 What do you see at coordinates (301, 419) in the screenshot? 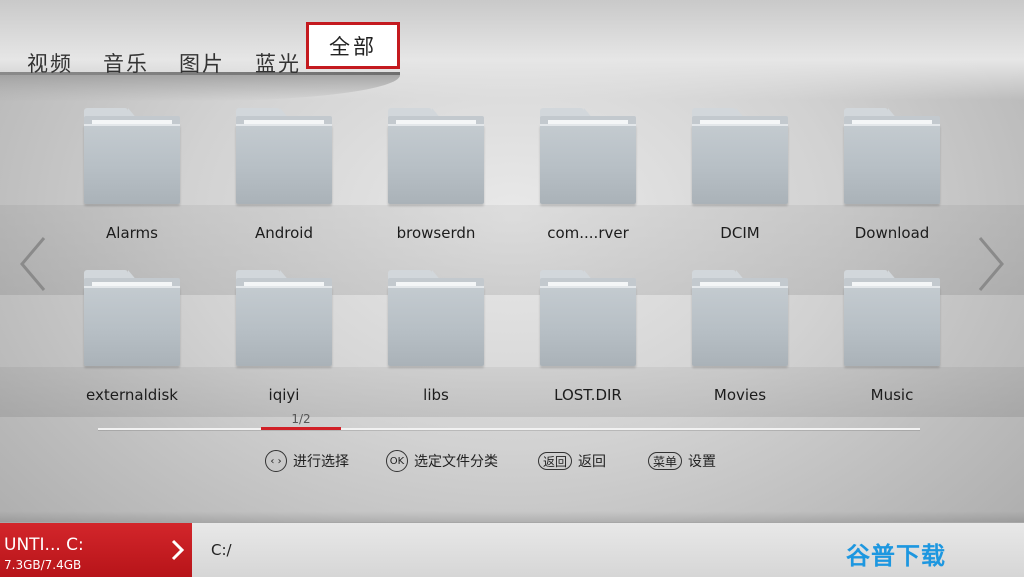
I see `page-number: 1/2` at bounding box center [301, 419].